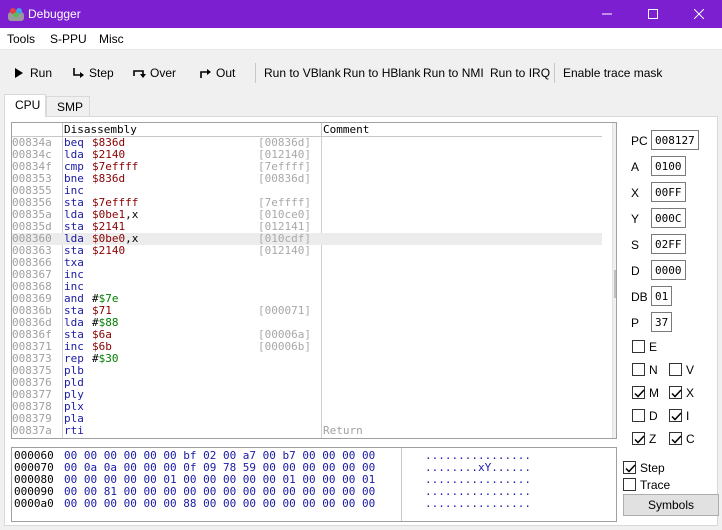 The height and width of the screenshot is (530, 722). I want to click on menu-s-ppu: S-PPU, so click(68, 39).